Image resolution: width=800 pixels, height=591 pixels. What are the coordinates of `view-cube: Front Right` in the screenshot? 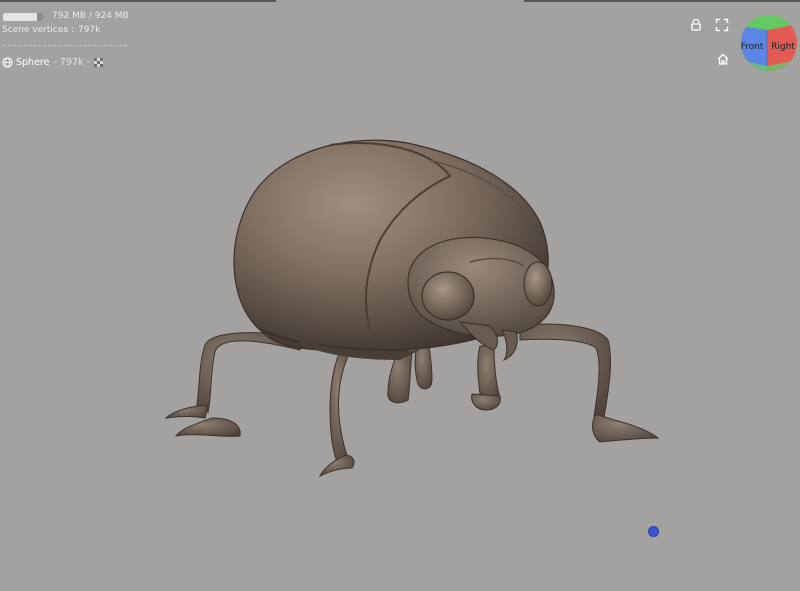 It's located at (769, 43).